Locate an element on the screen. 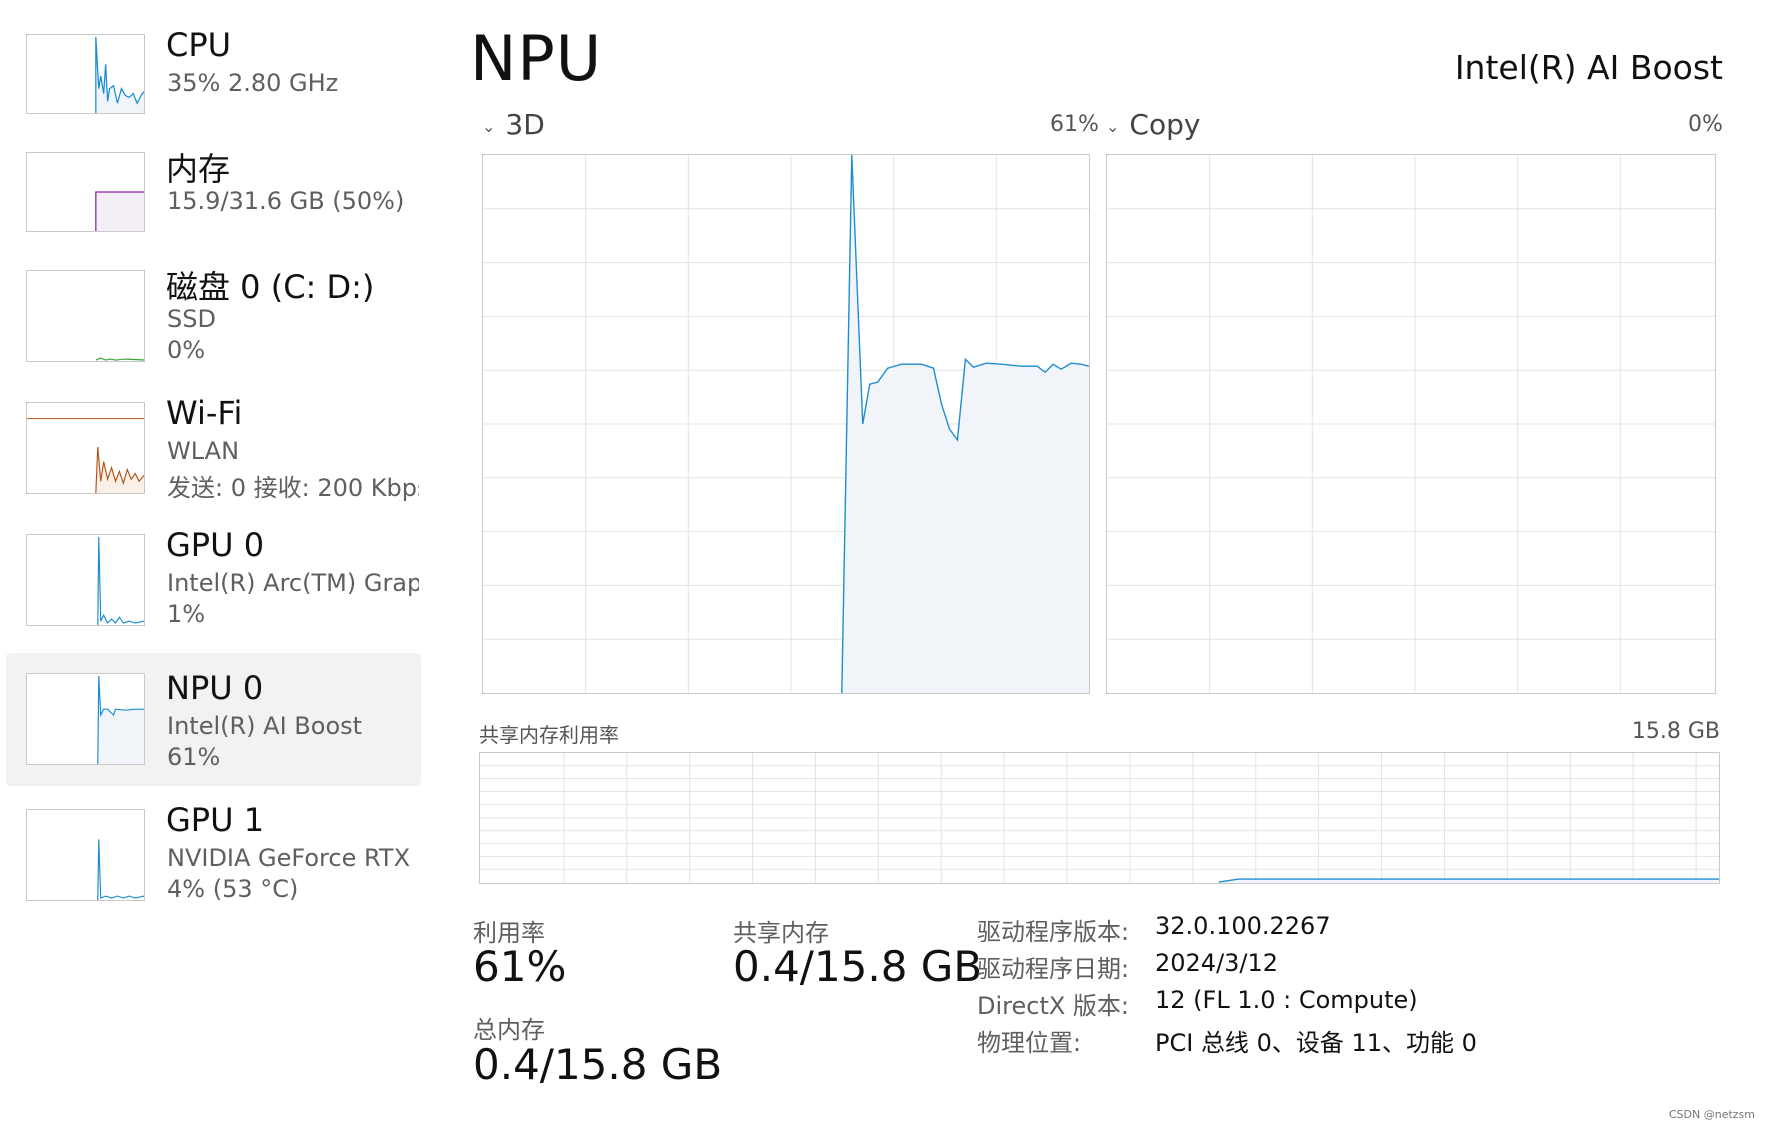 The width and height of the screenshot is (1771, 1131). engine-label: Copy is located at coordinates (1165, 124).